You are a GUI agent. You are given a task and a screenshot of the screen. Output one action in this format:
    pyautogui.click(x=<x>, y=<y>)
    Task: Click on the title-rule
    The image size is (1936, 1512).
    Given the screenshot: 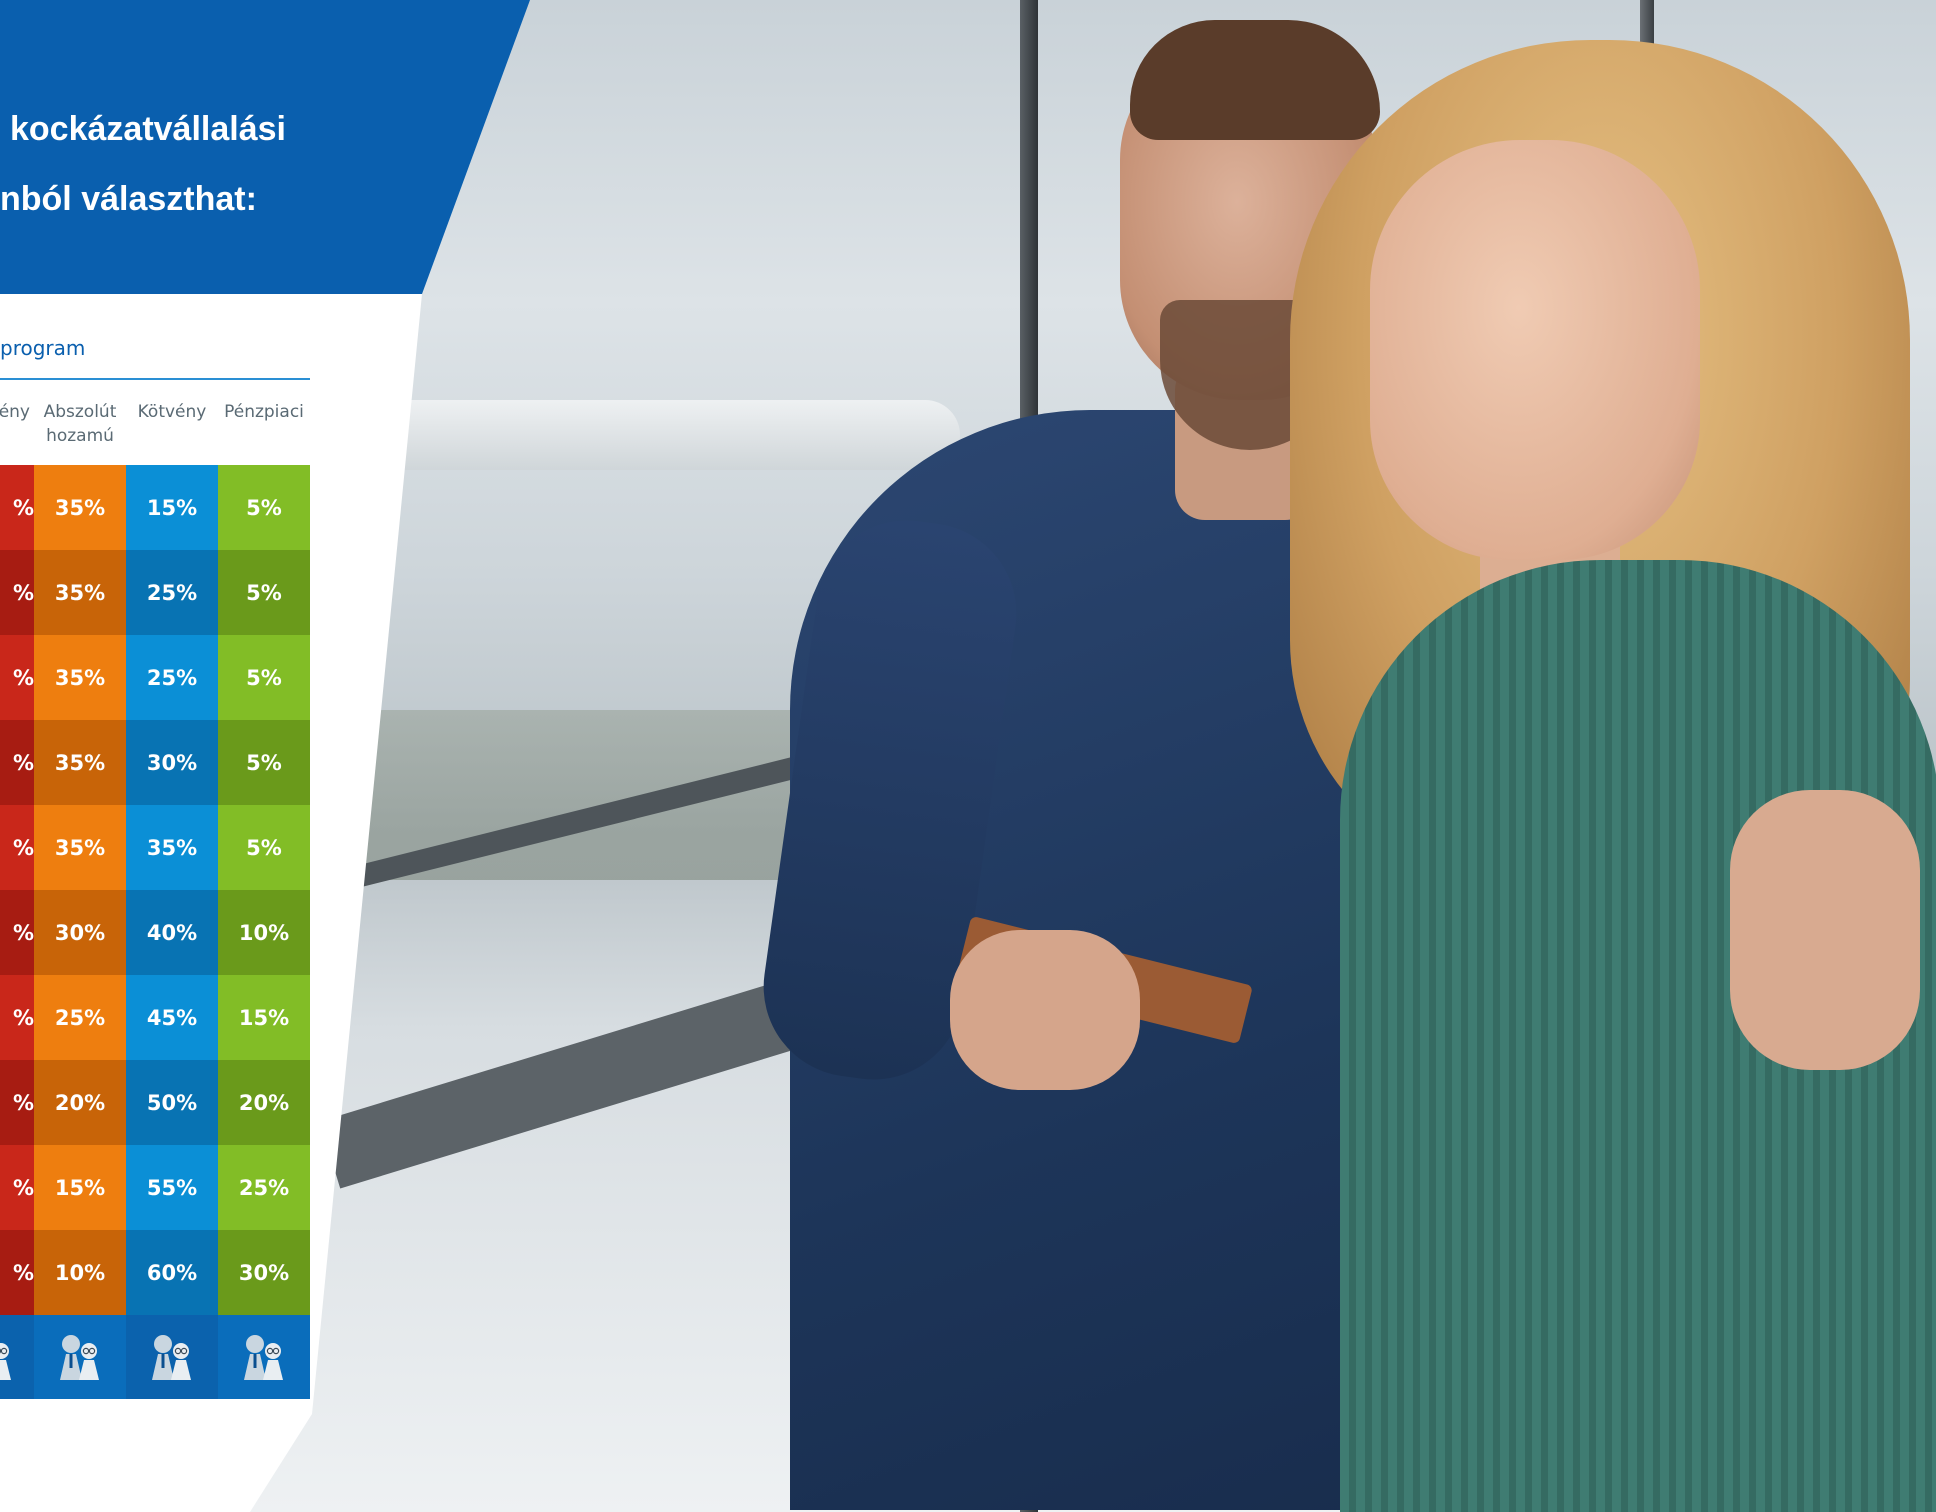 What is the action you would take?
    pyautogui.click(x=155, y=379)
    